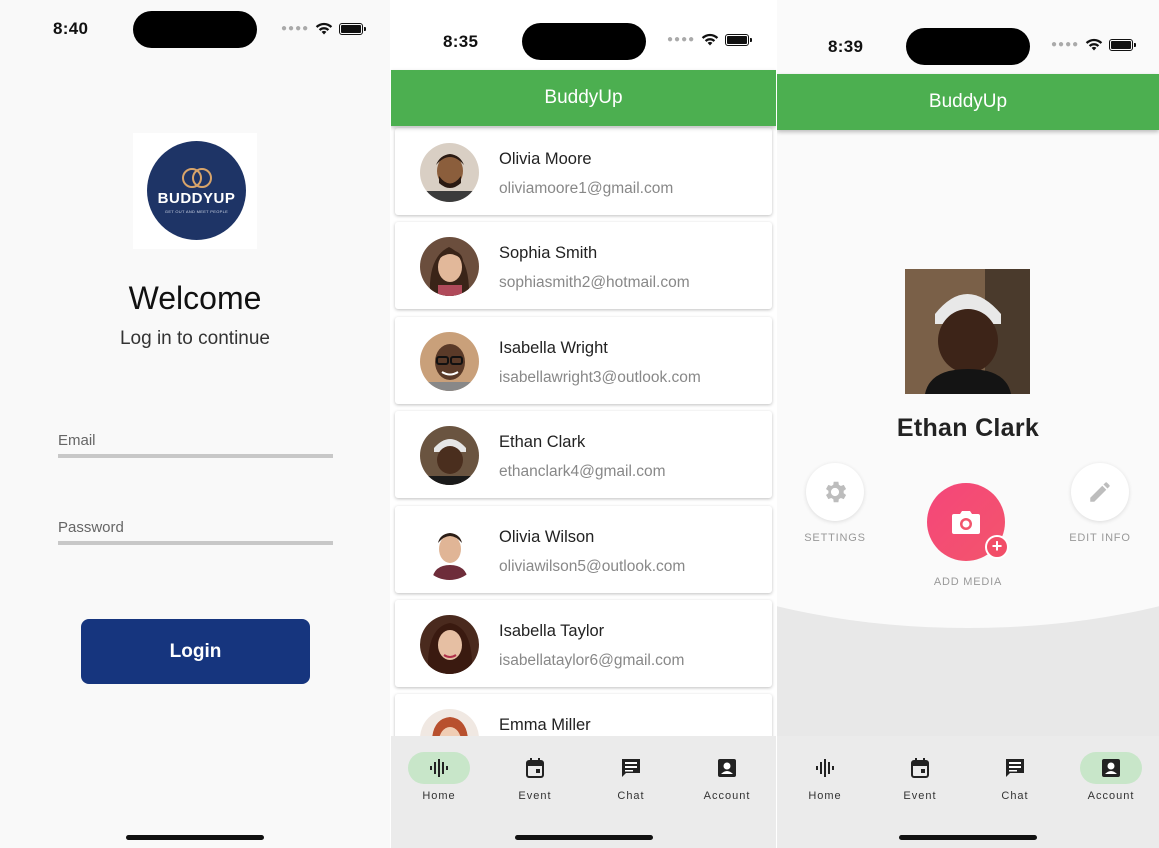  Describe the element at coordinates (846, 46) in the screenshot. I see `status-time: 8:39` at that location.